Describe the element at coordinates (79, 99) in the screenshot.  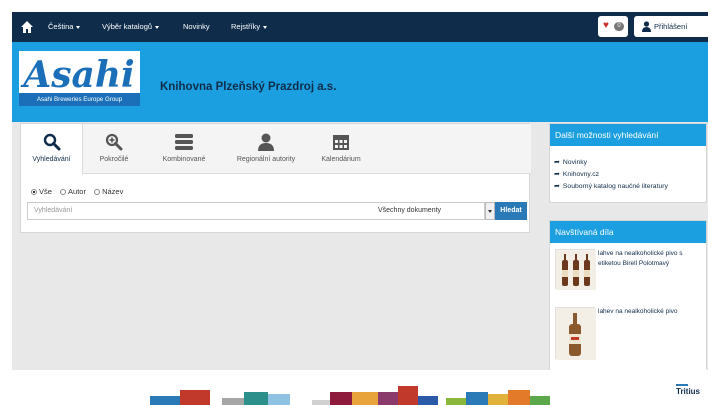
I see `logo-subtitle: Asahi Breweries Europe Group` at that location.